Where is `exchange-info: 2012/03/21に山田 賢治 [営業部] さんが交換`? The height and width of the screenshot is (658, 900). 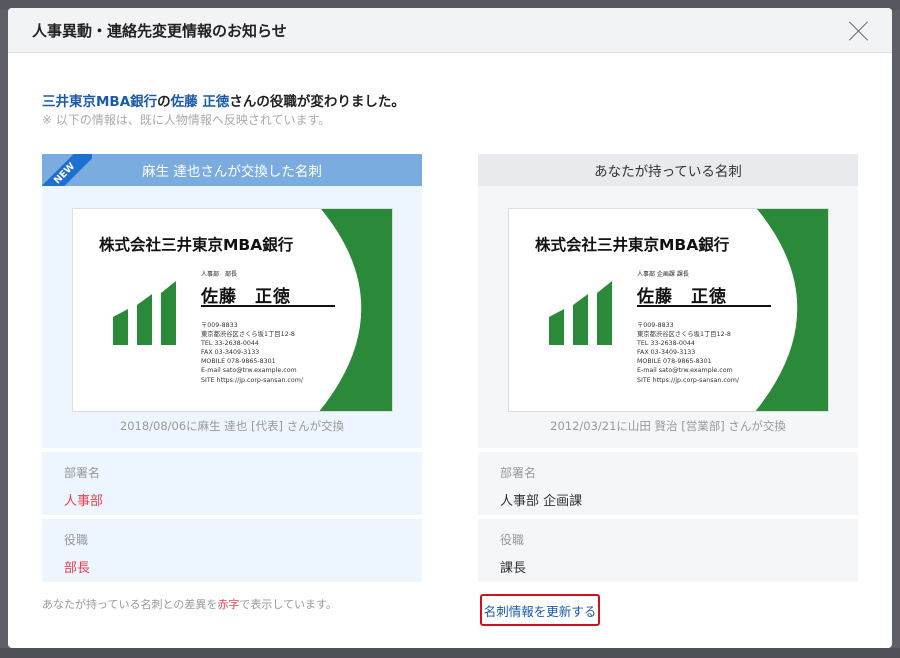 exchange-info: 2012/03/21に山田 賢治 [営業部] さんが交換 is located at coordinates (668, 426).